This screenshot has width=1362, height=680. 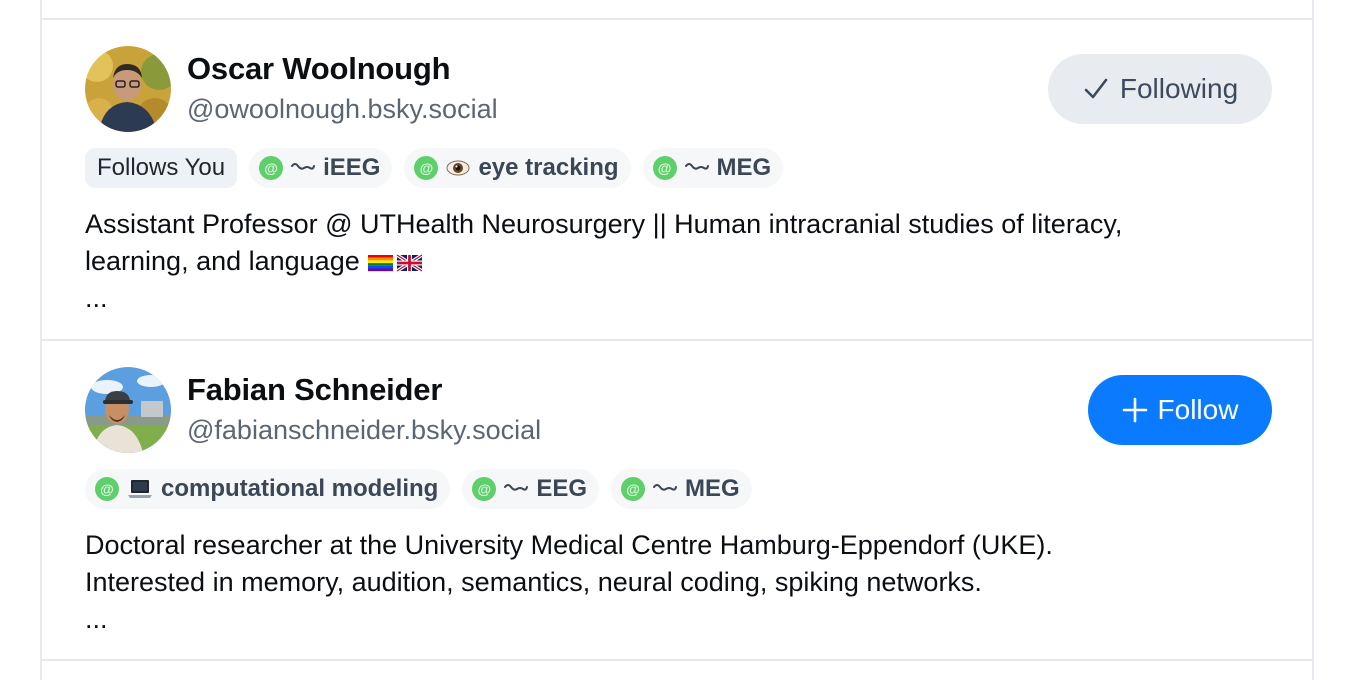 I want to click on follows-you-badge: Follows You, so click(x=161, y=168).